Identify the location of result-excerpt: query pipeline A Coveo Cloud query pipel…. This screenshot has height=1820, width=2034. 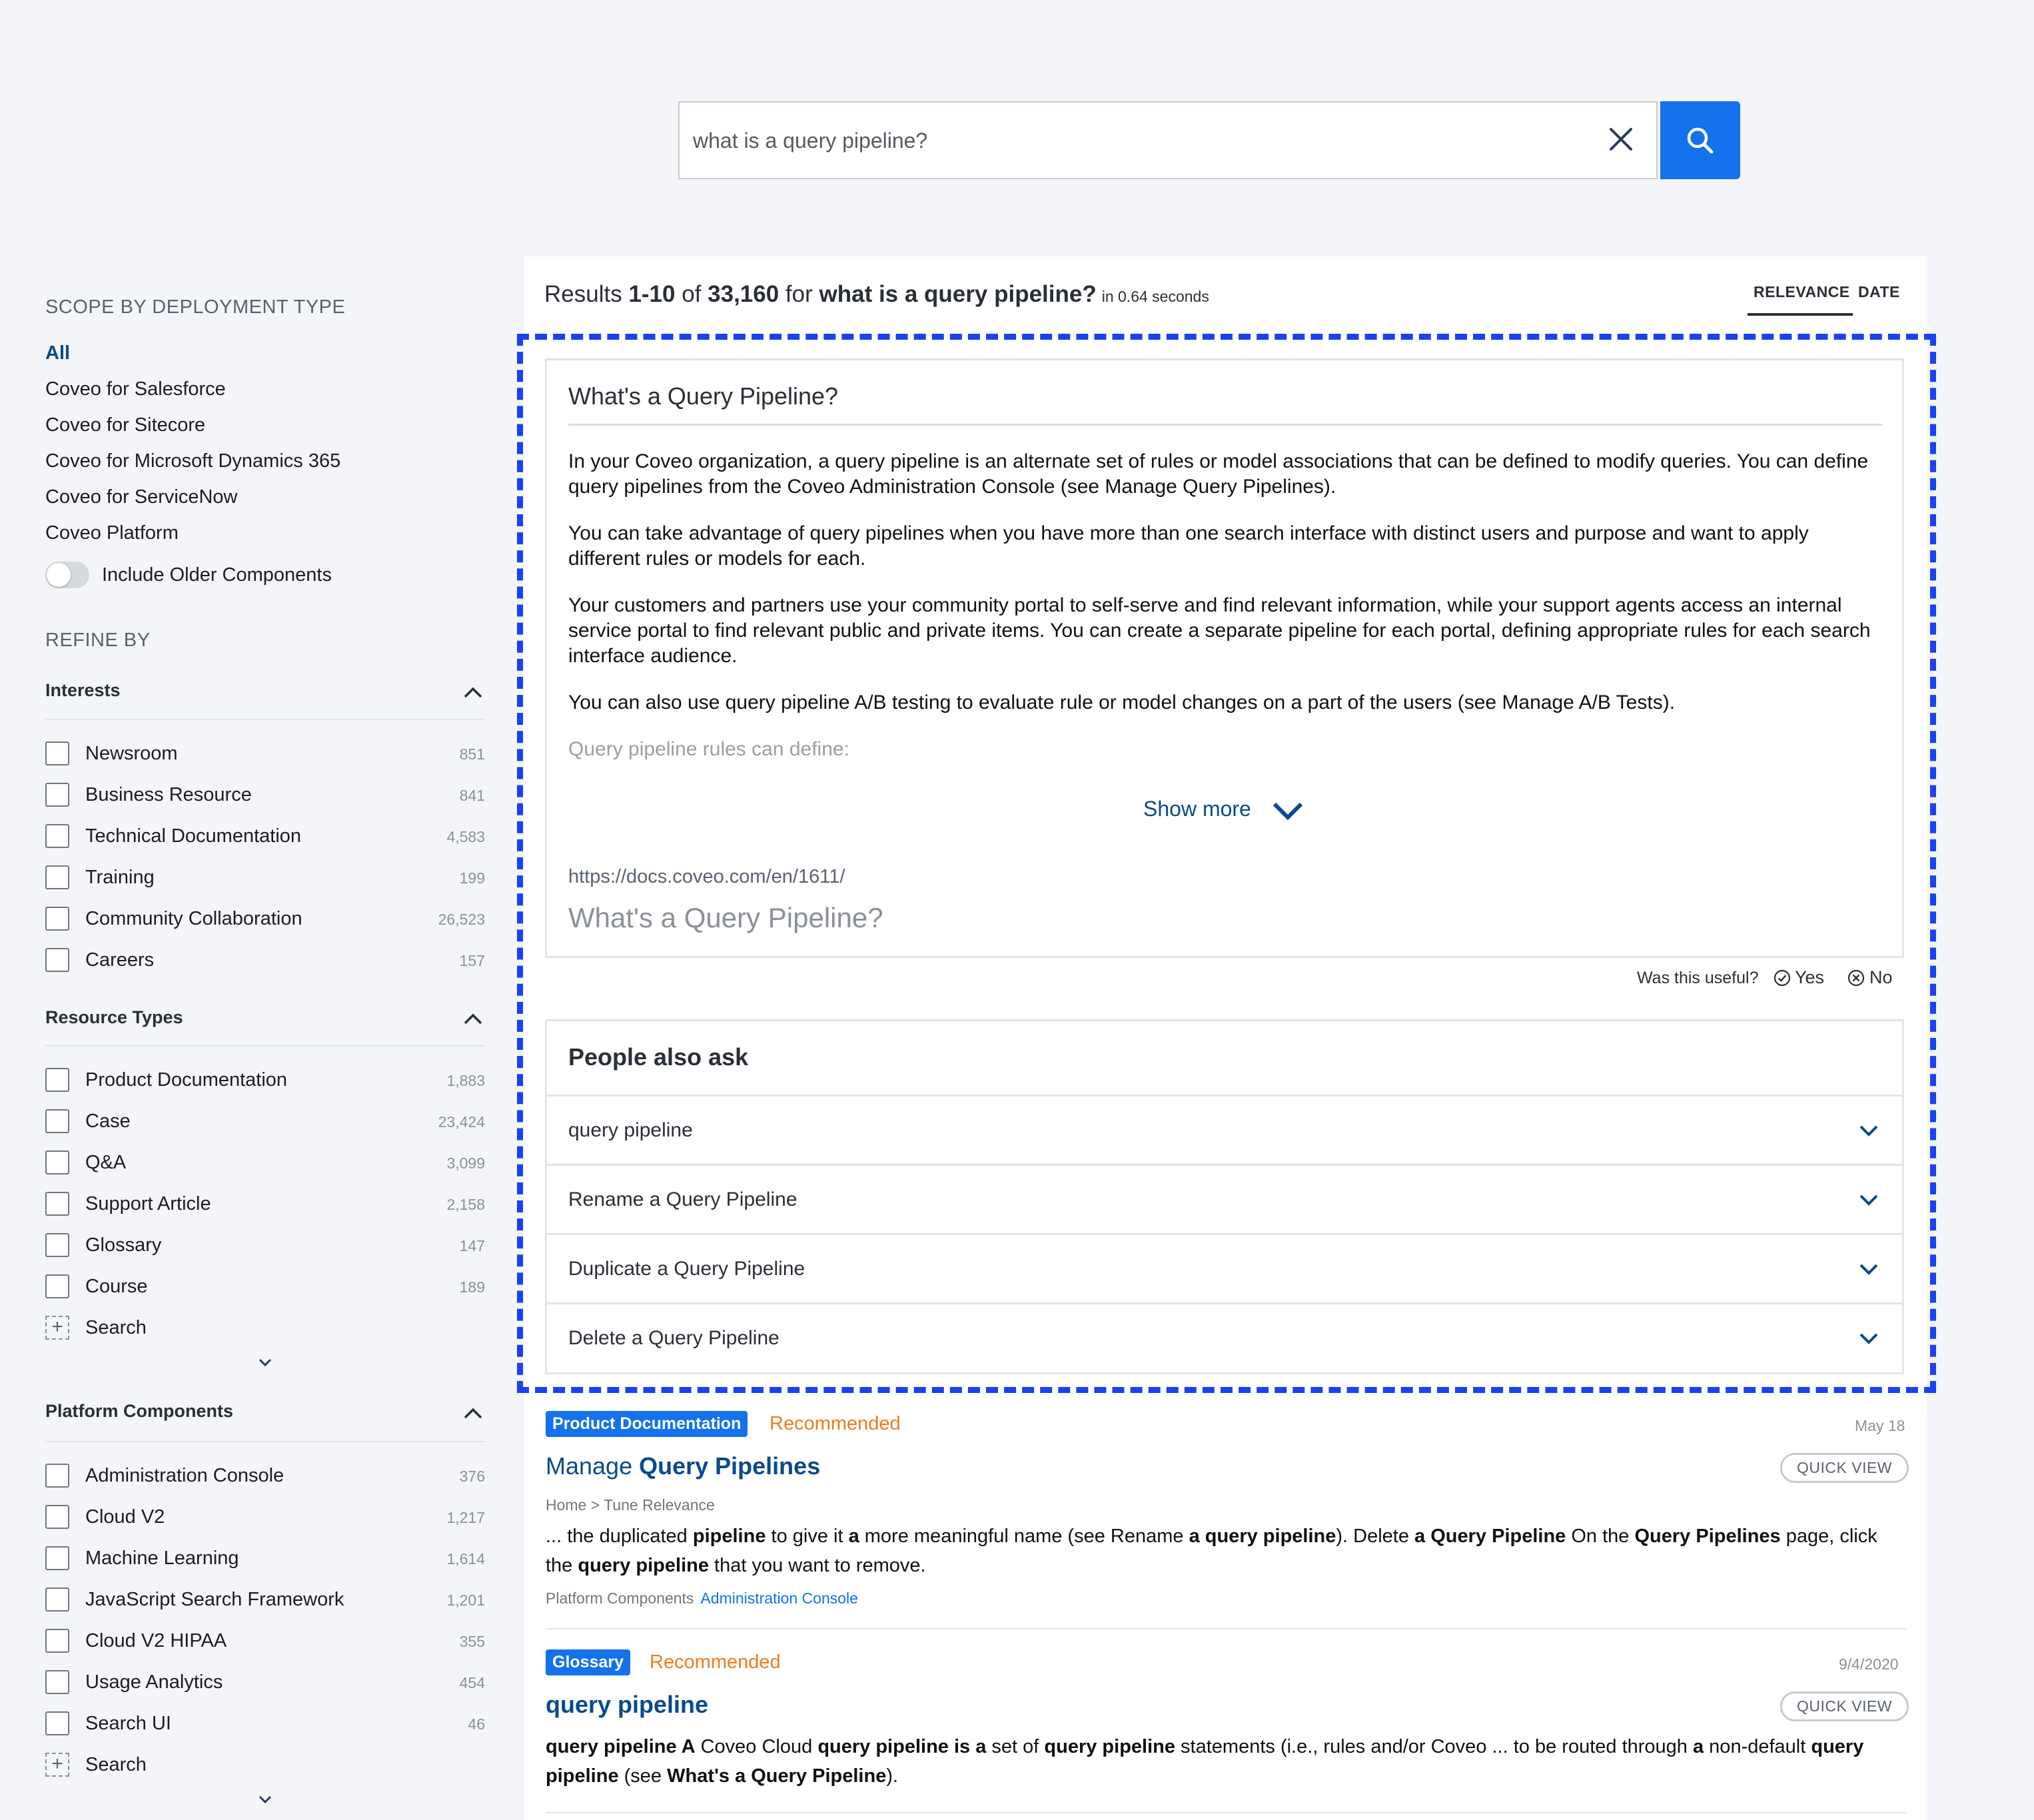
(1223, 1761).